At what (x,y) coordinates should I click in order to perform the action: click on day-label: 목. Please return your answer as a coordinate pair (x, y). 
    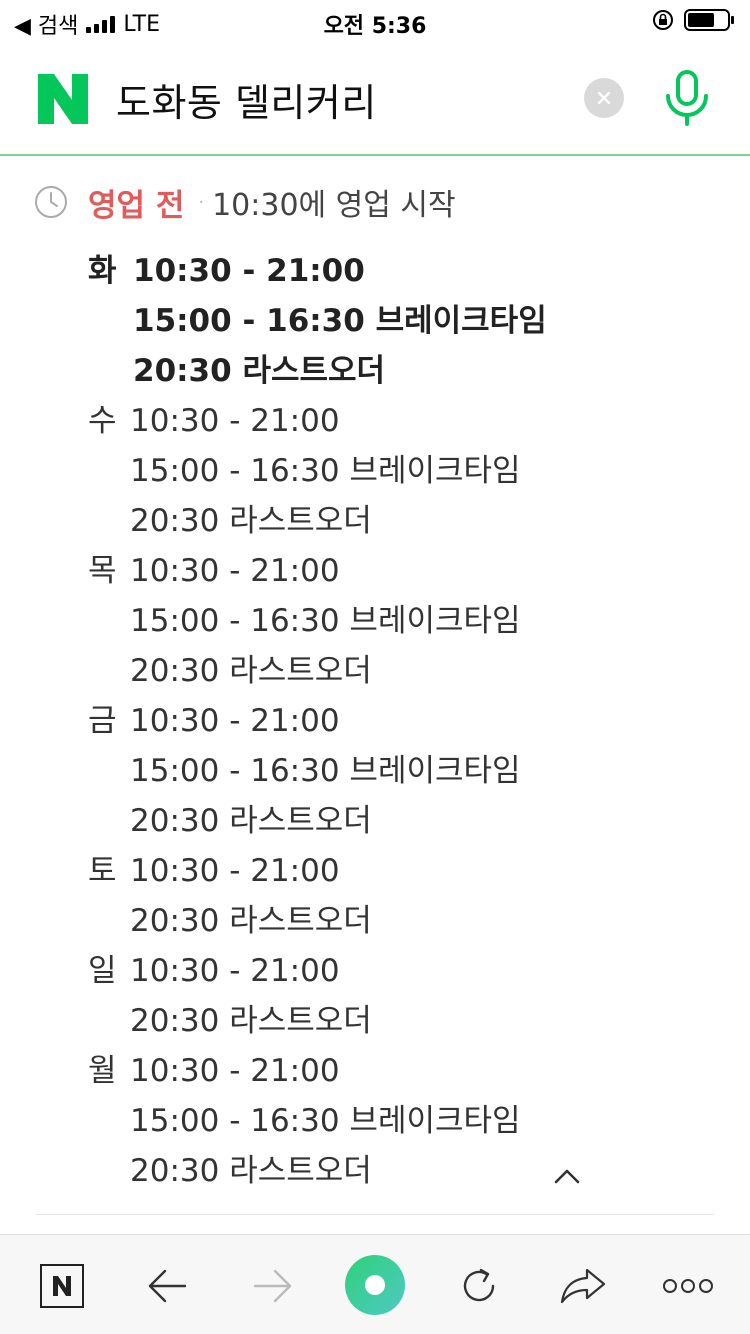
    Looking at the image, I should click on (102, 571).